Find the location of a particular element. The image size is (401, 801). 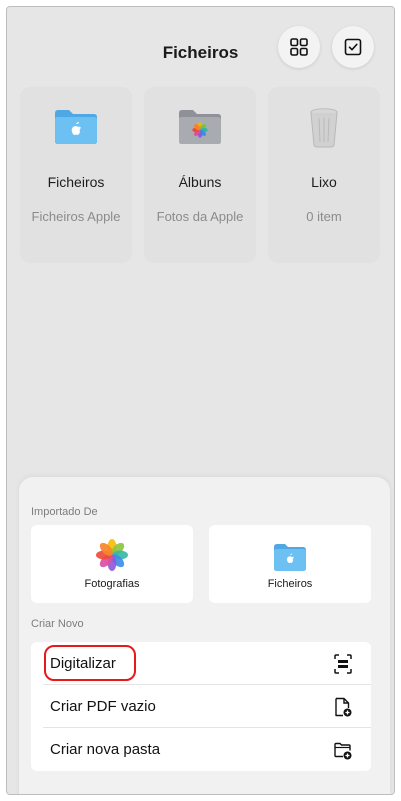

create-empty-pdf-action: Criar PDF vazio is located at coordinates (201, 706).